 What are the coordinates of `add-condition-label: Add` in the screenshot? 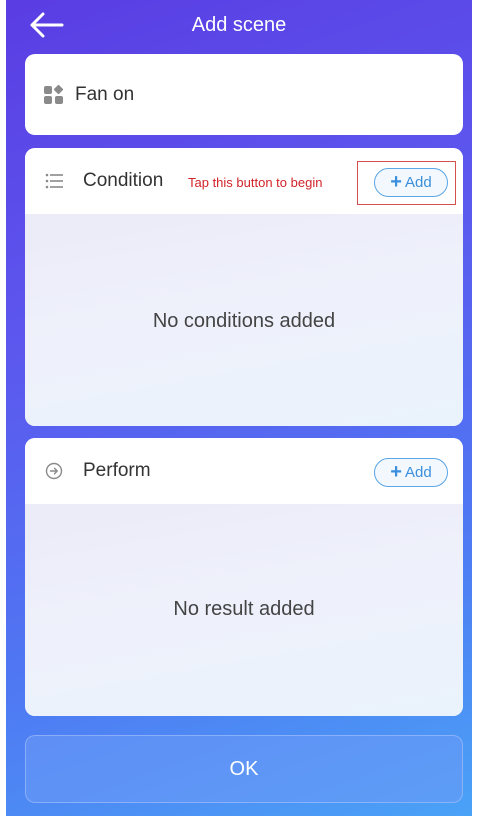 It's located at (418, 182).